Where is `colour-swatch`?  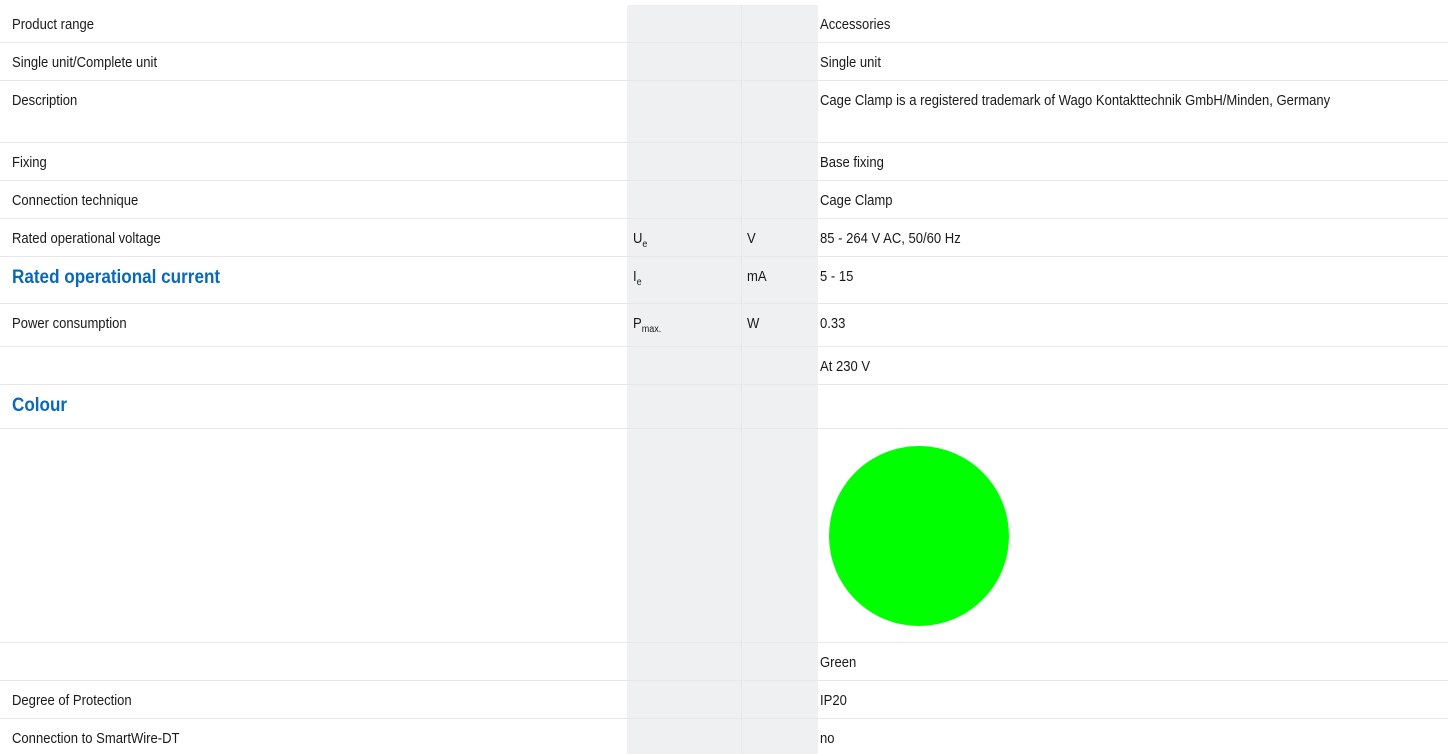 colour-swatch is located at coordinates (919, 536).